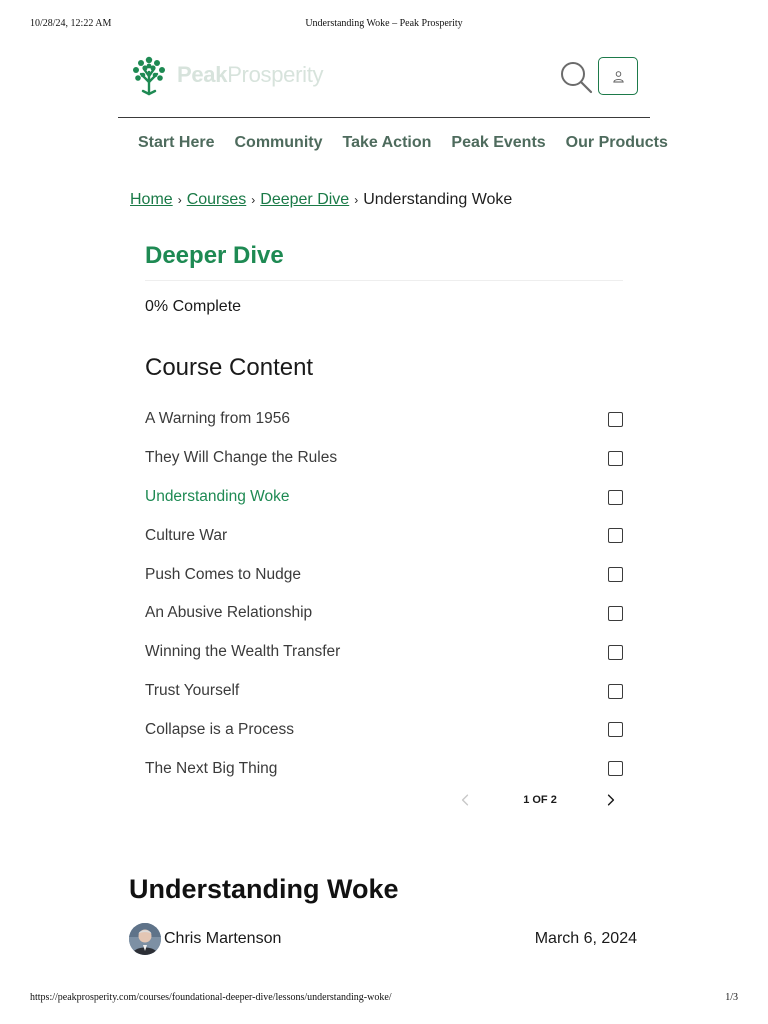 The width and height of the screenshot is (768, 1024). I want to click on chevron-right-icon, so click(611, 800).